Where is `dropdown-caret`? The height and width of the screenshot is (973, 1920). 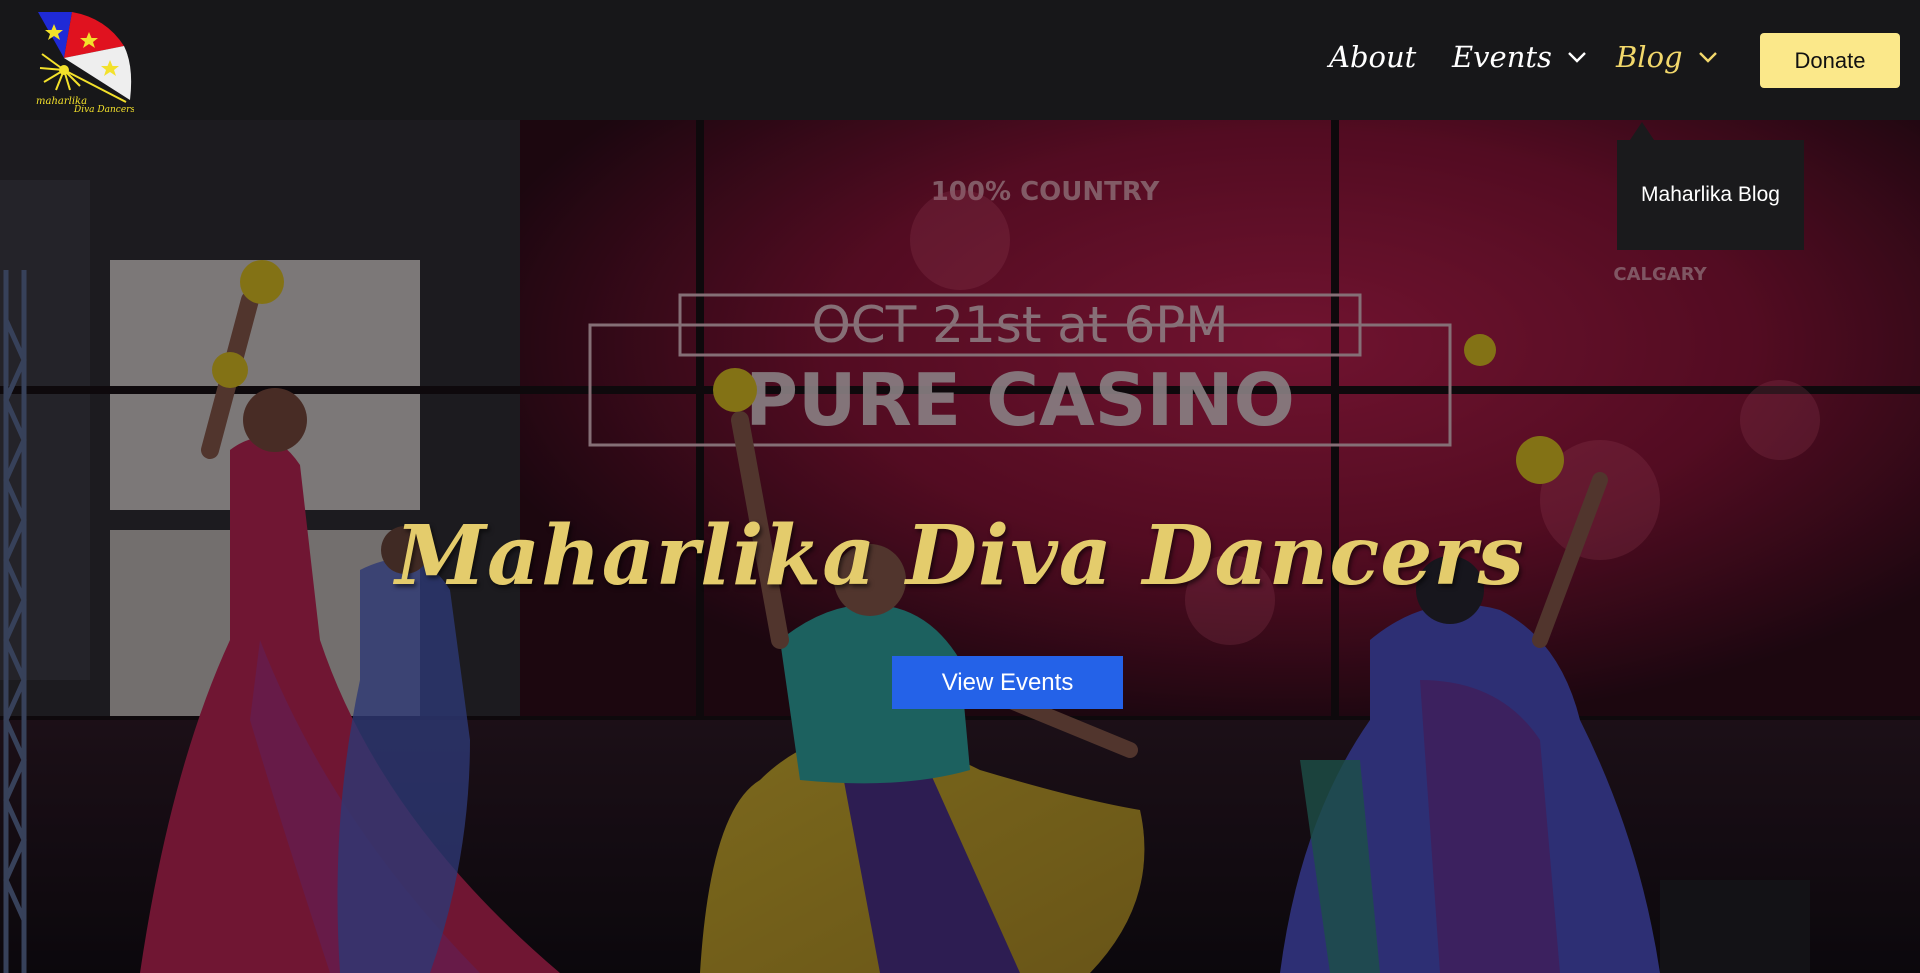 dropdown-caret is located at coordinates (1642, 131).